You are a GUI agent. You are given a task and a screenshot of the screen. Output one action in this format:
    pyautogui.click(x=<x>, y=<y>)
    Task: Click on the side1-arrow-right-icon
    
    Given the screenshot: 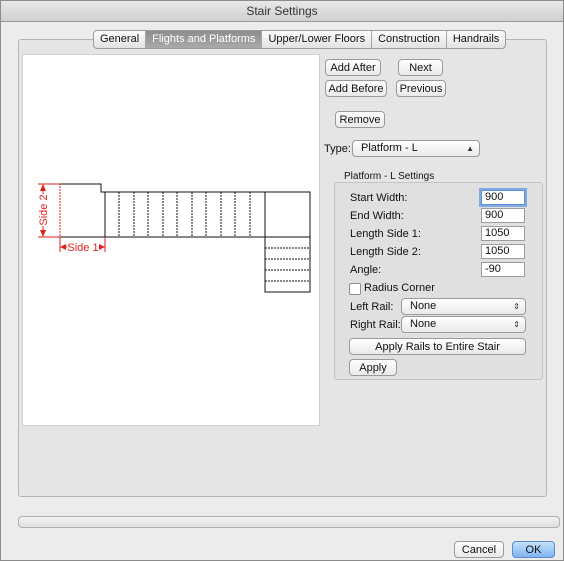 What is the action you would take?
    pyautogui.click(x=102, y=247)
    